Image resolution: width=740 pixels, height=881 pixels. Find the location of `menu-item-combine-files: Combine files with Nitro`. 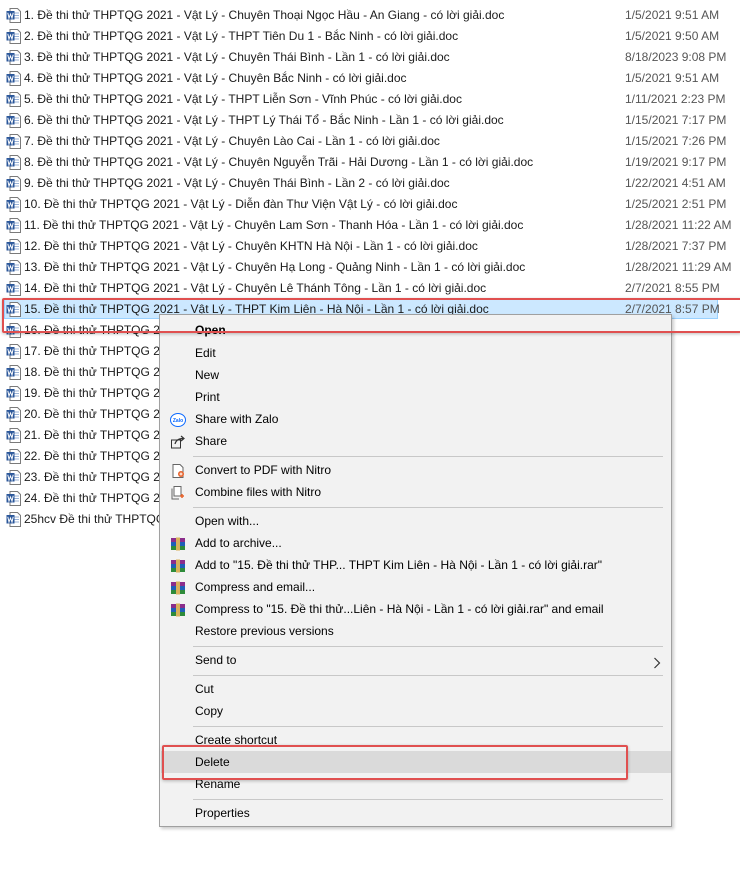

menu-item-combine-files: Combine files with Nitro is located at coordinates (416, 492).